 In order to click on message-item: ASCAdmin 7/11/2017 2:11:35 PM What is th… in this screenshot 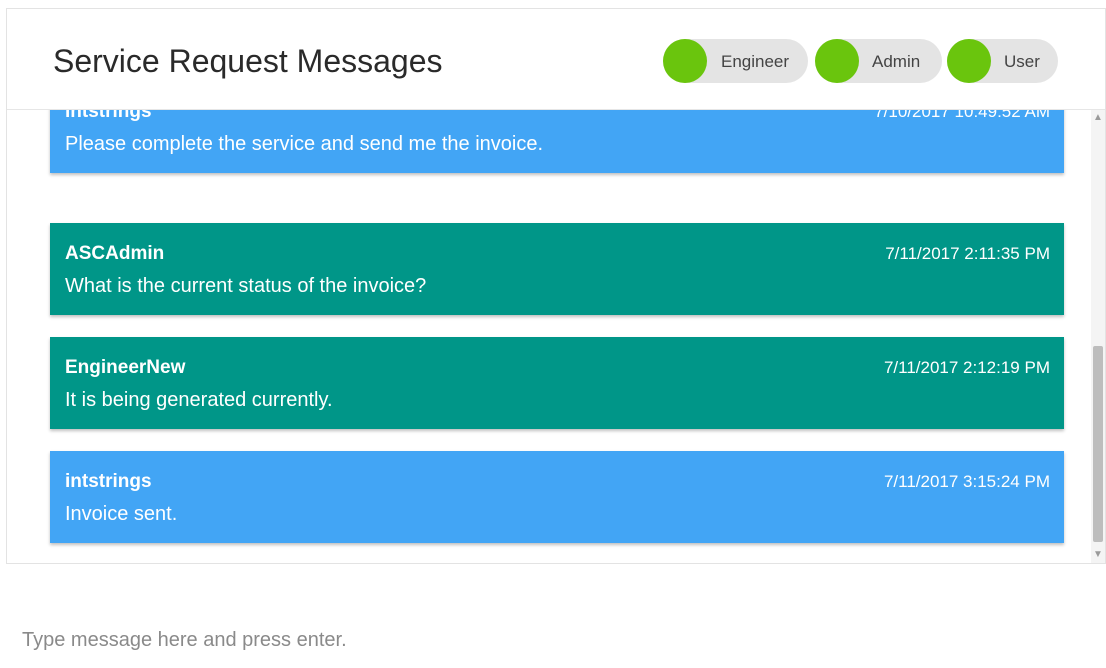, I will do `click(557, 269)`.